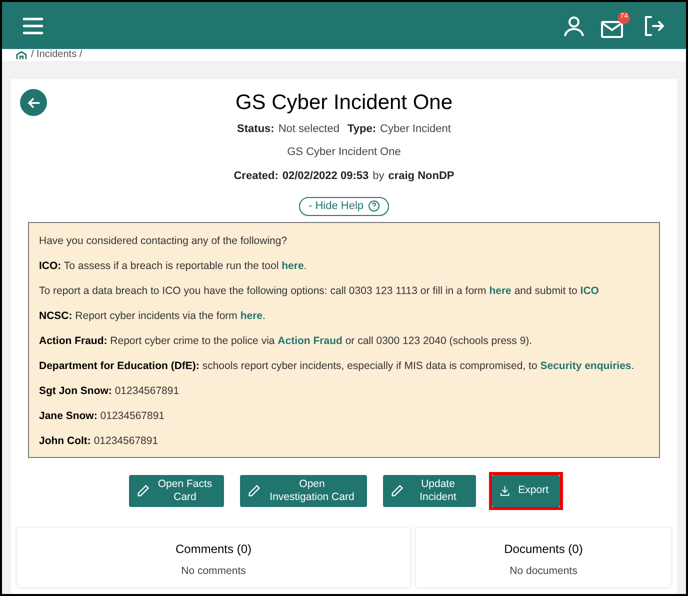 The image size is (688, 596). I want to click on type-label: Type:, so click(361, 129).